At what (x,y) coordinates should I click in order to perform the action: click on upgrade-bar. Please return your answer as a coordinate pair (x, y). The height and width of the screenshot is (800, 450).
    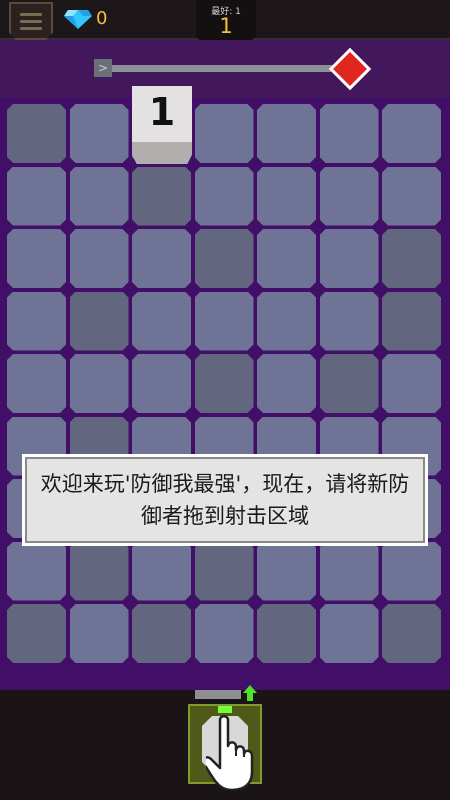
    Looking at the image, I should click on (218, 694).